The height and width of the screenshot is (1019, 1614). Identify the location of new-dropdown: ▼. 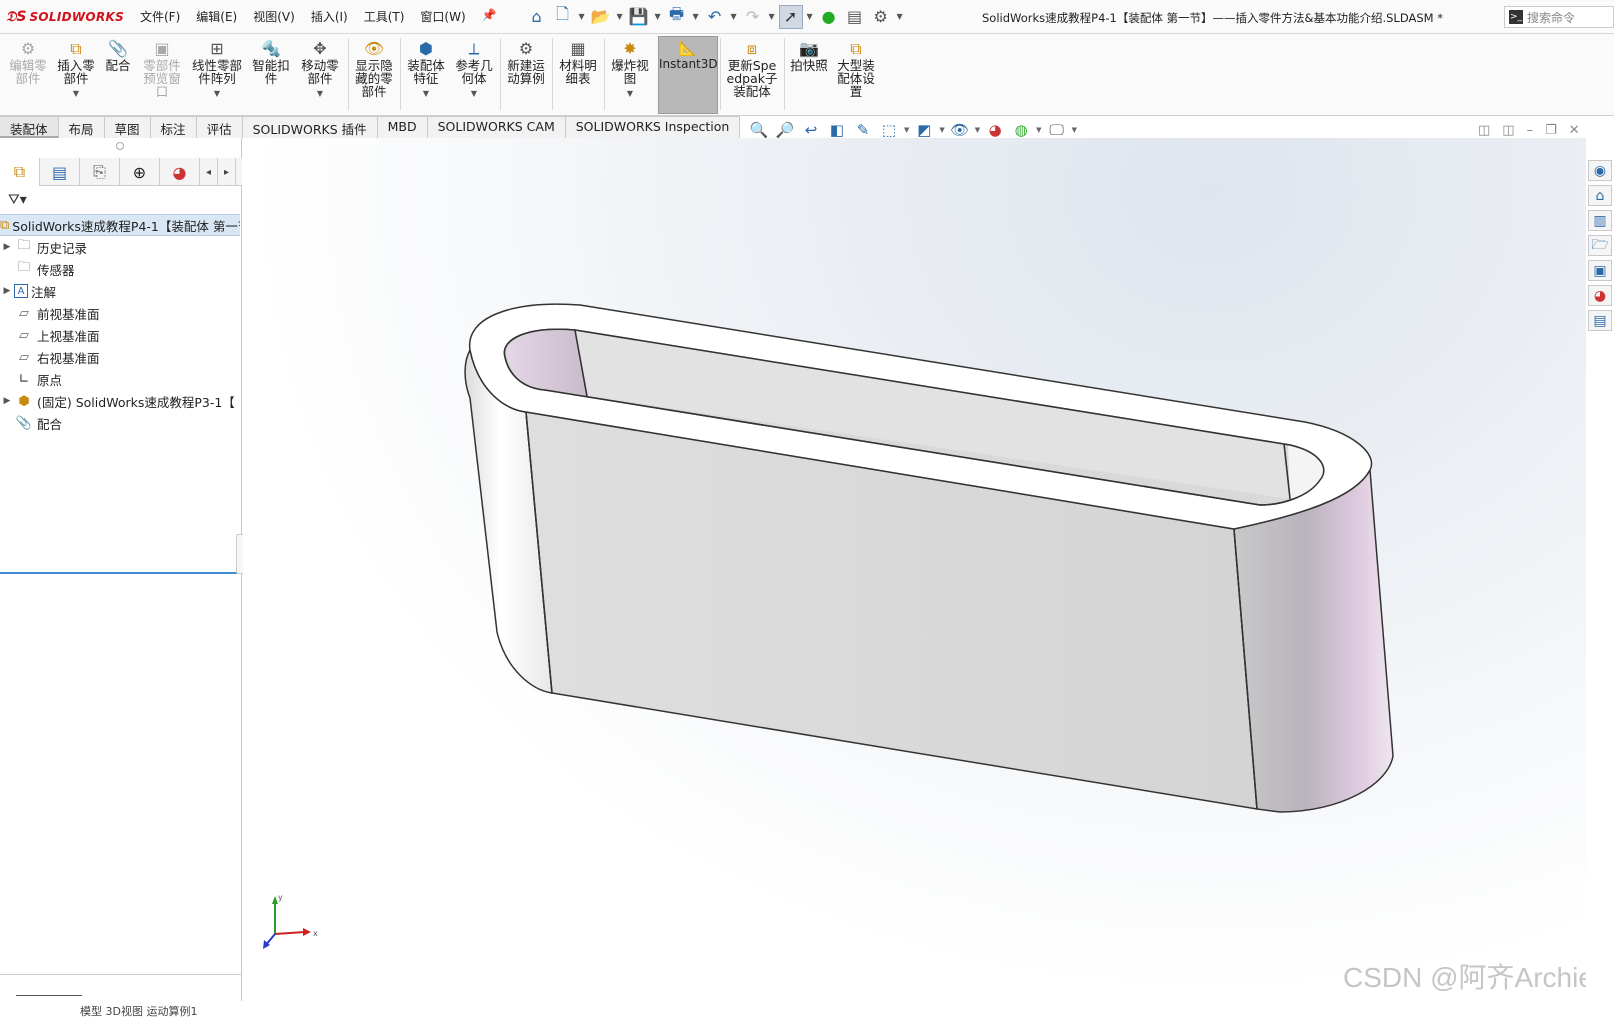
(582, 16).